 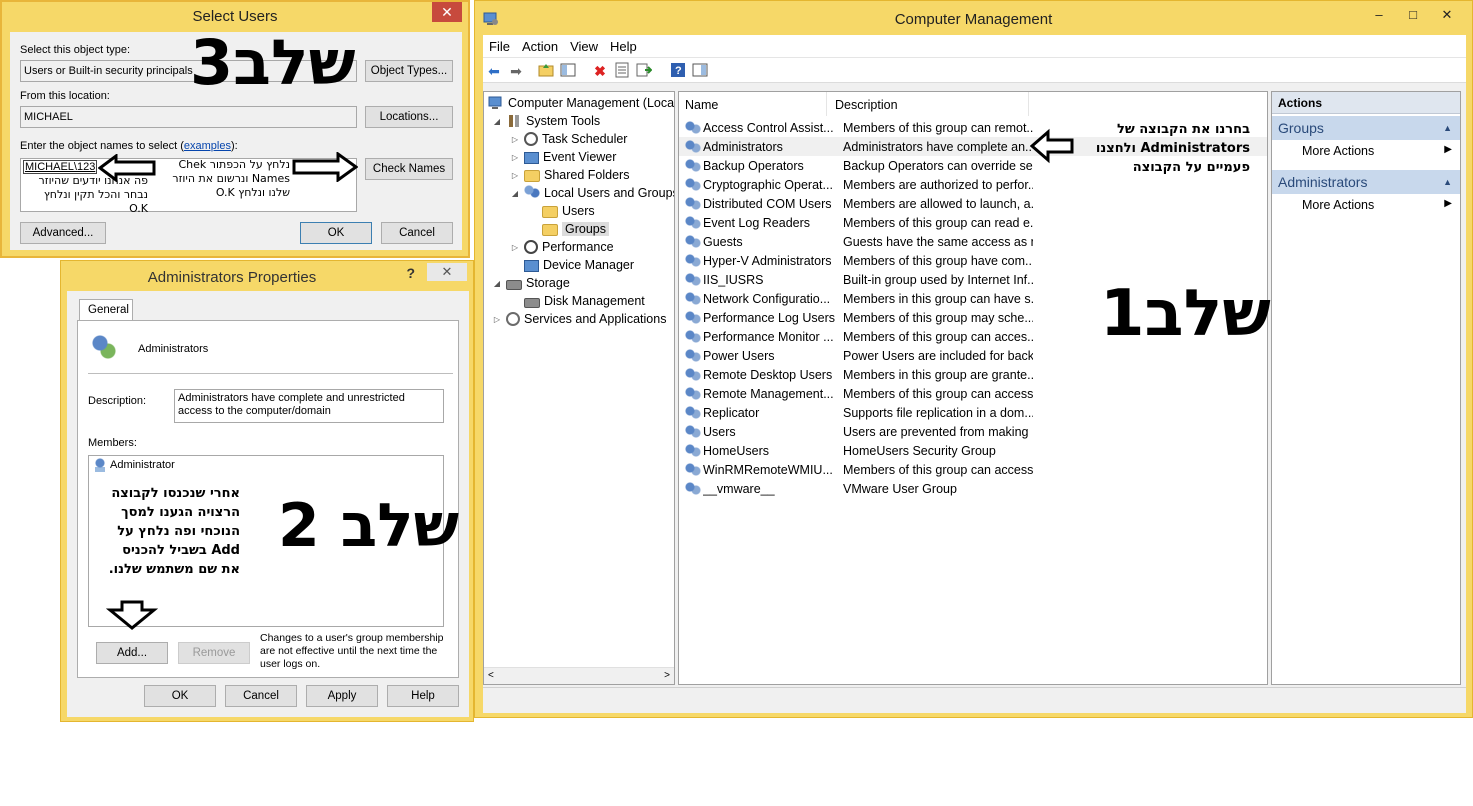 I want to click on tree-node-performance: ▷ Performance, so click(x=562, y=247).